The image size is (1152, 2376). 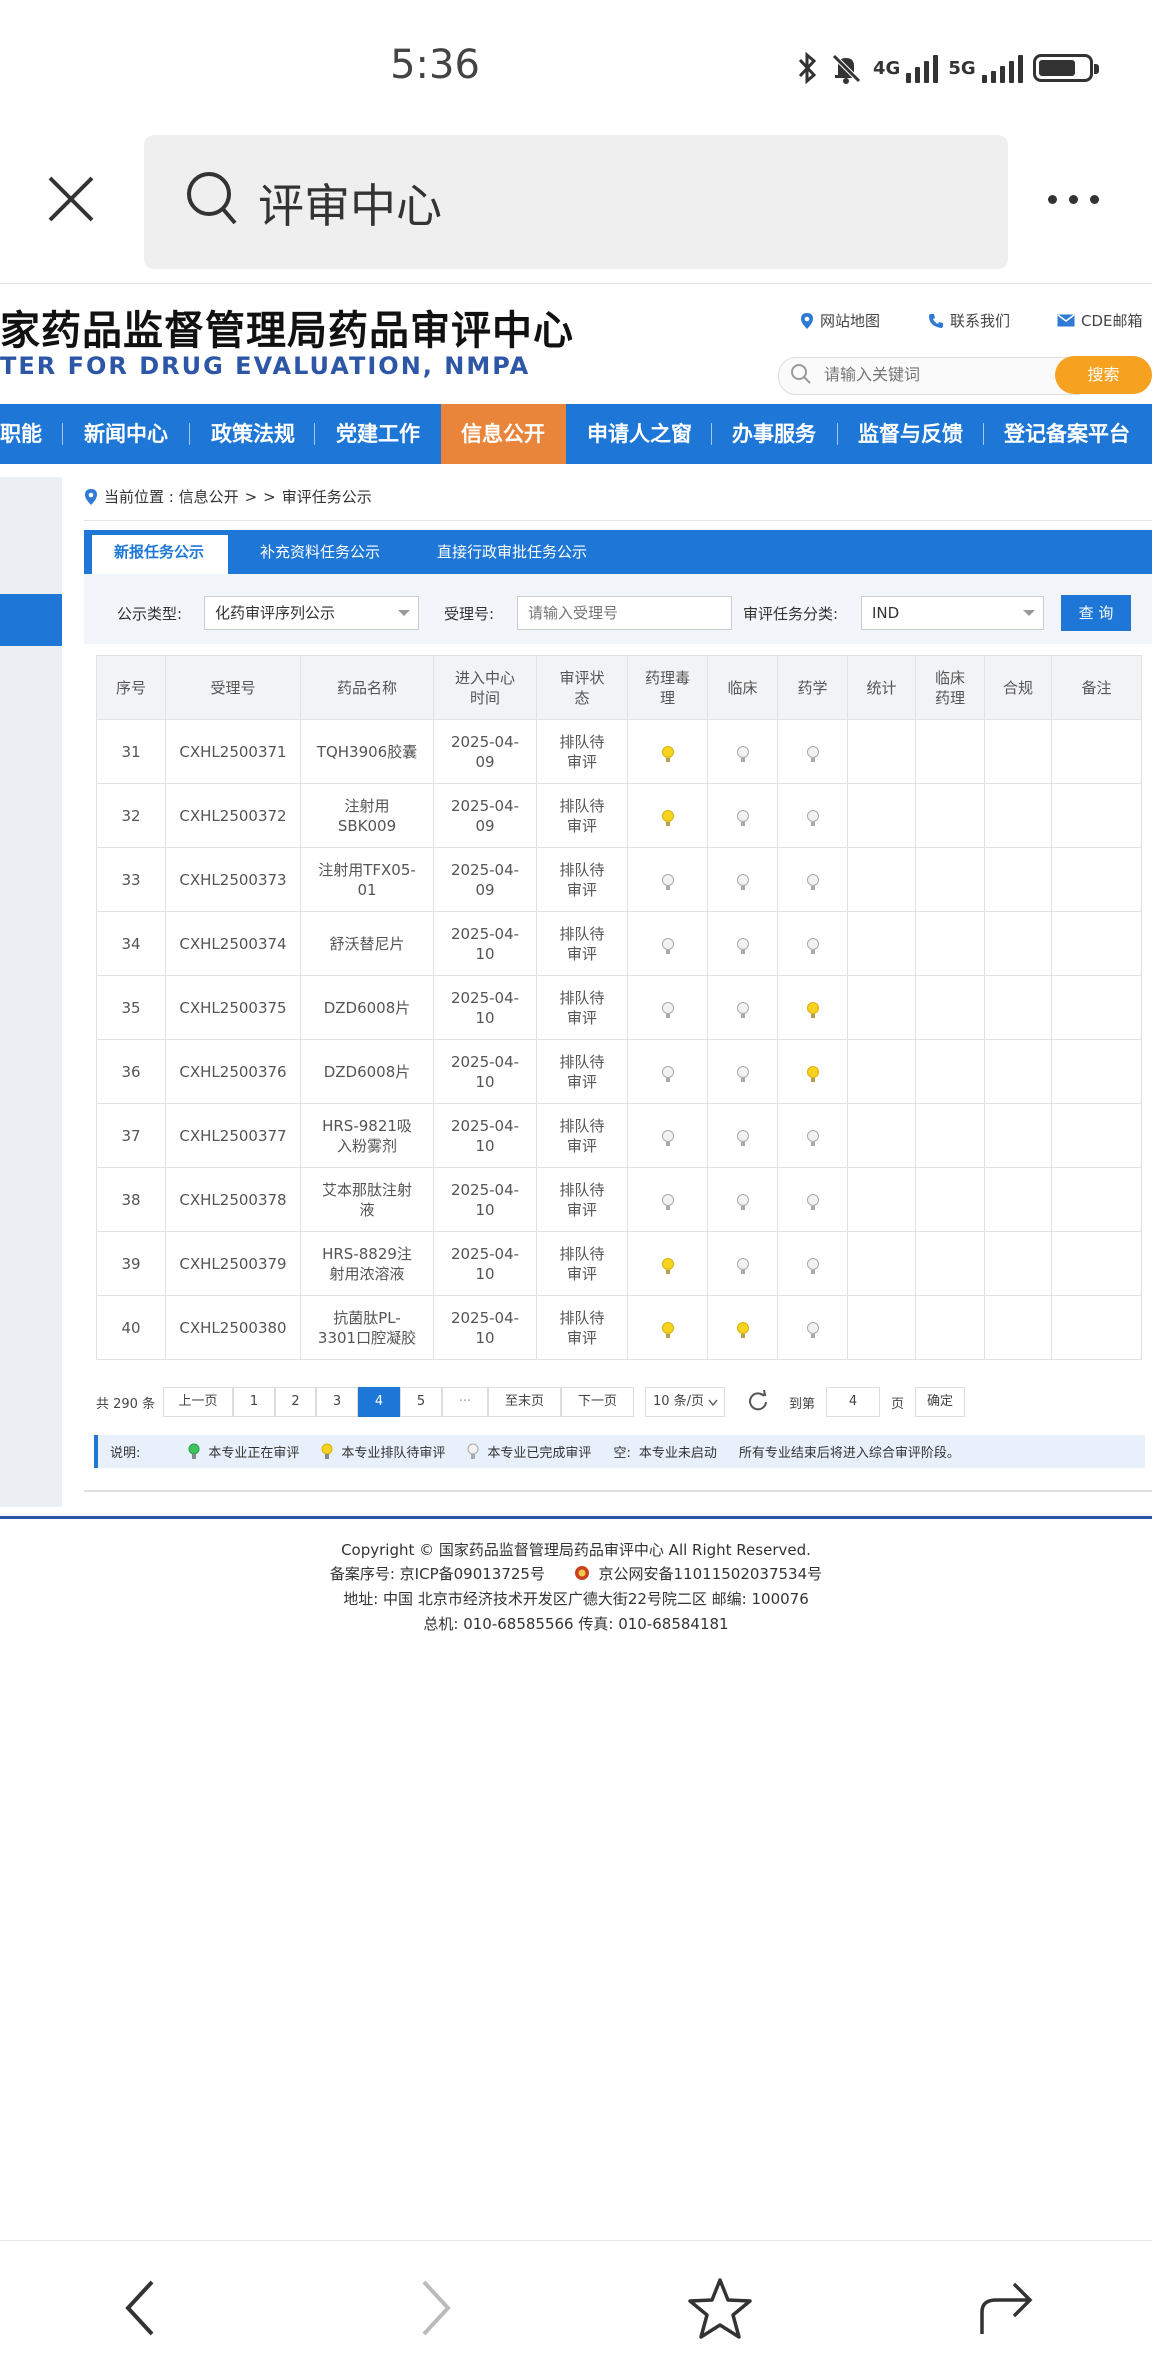 What do you see at coordinates (910, 434) in the screenshot?
I see `nav-item-supervision: 监督与反馈` at bounding box center [910, 434].